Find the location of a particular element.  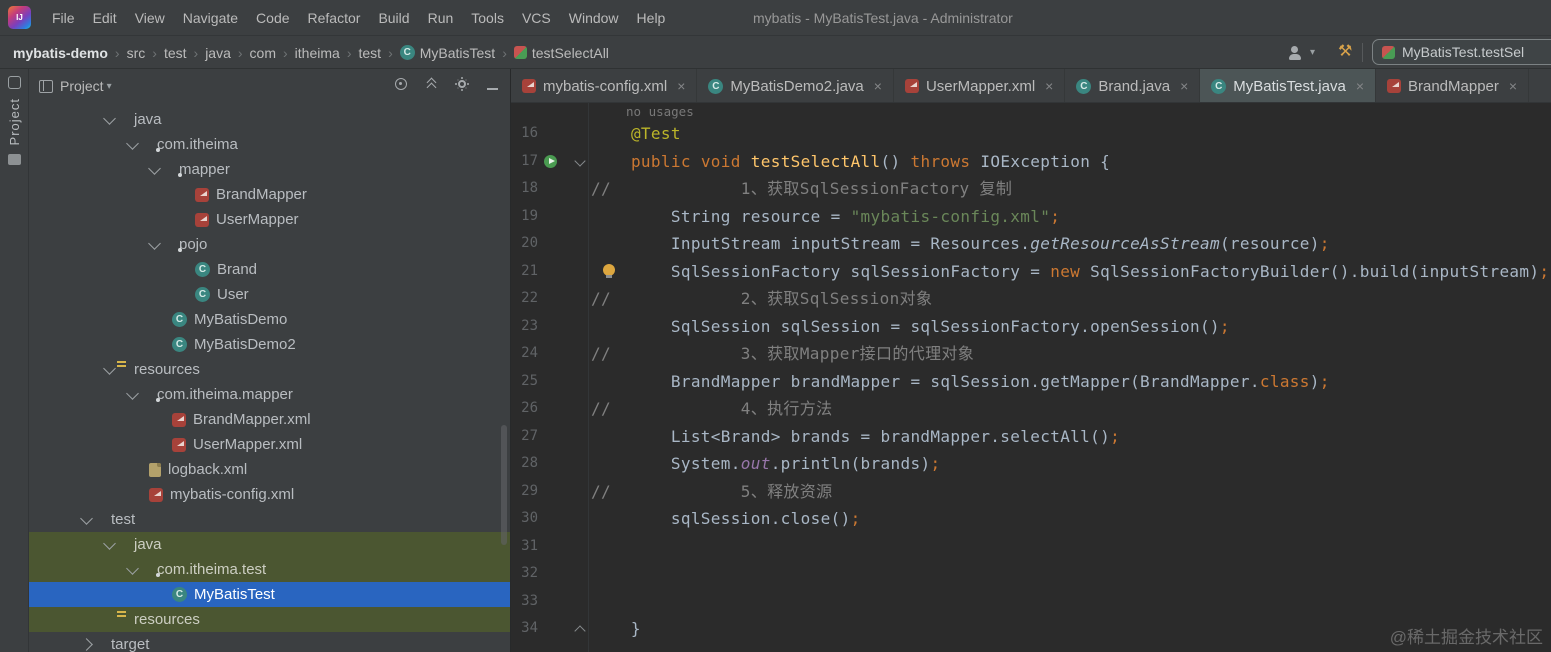

tab-mybatis-config.xml: mybatis-config.xml × is located at coordinates (604, 85).